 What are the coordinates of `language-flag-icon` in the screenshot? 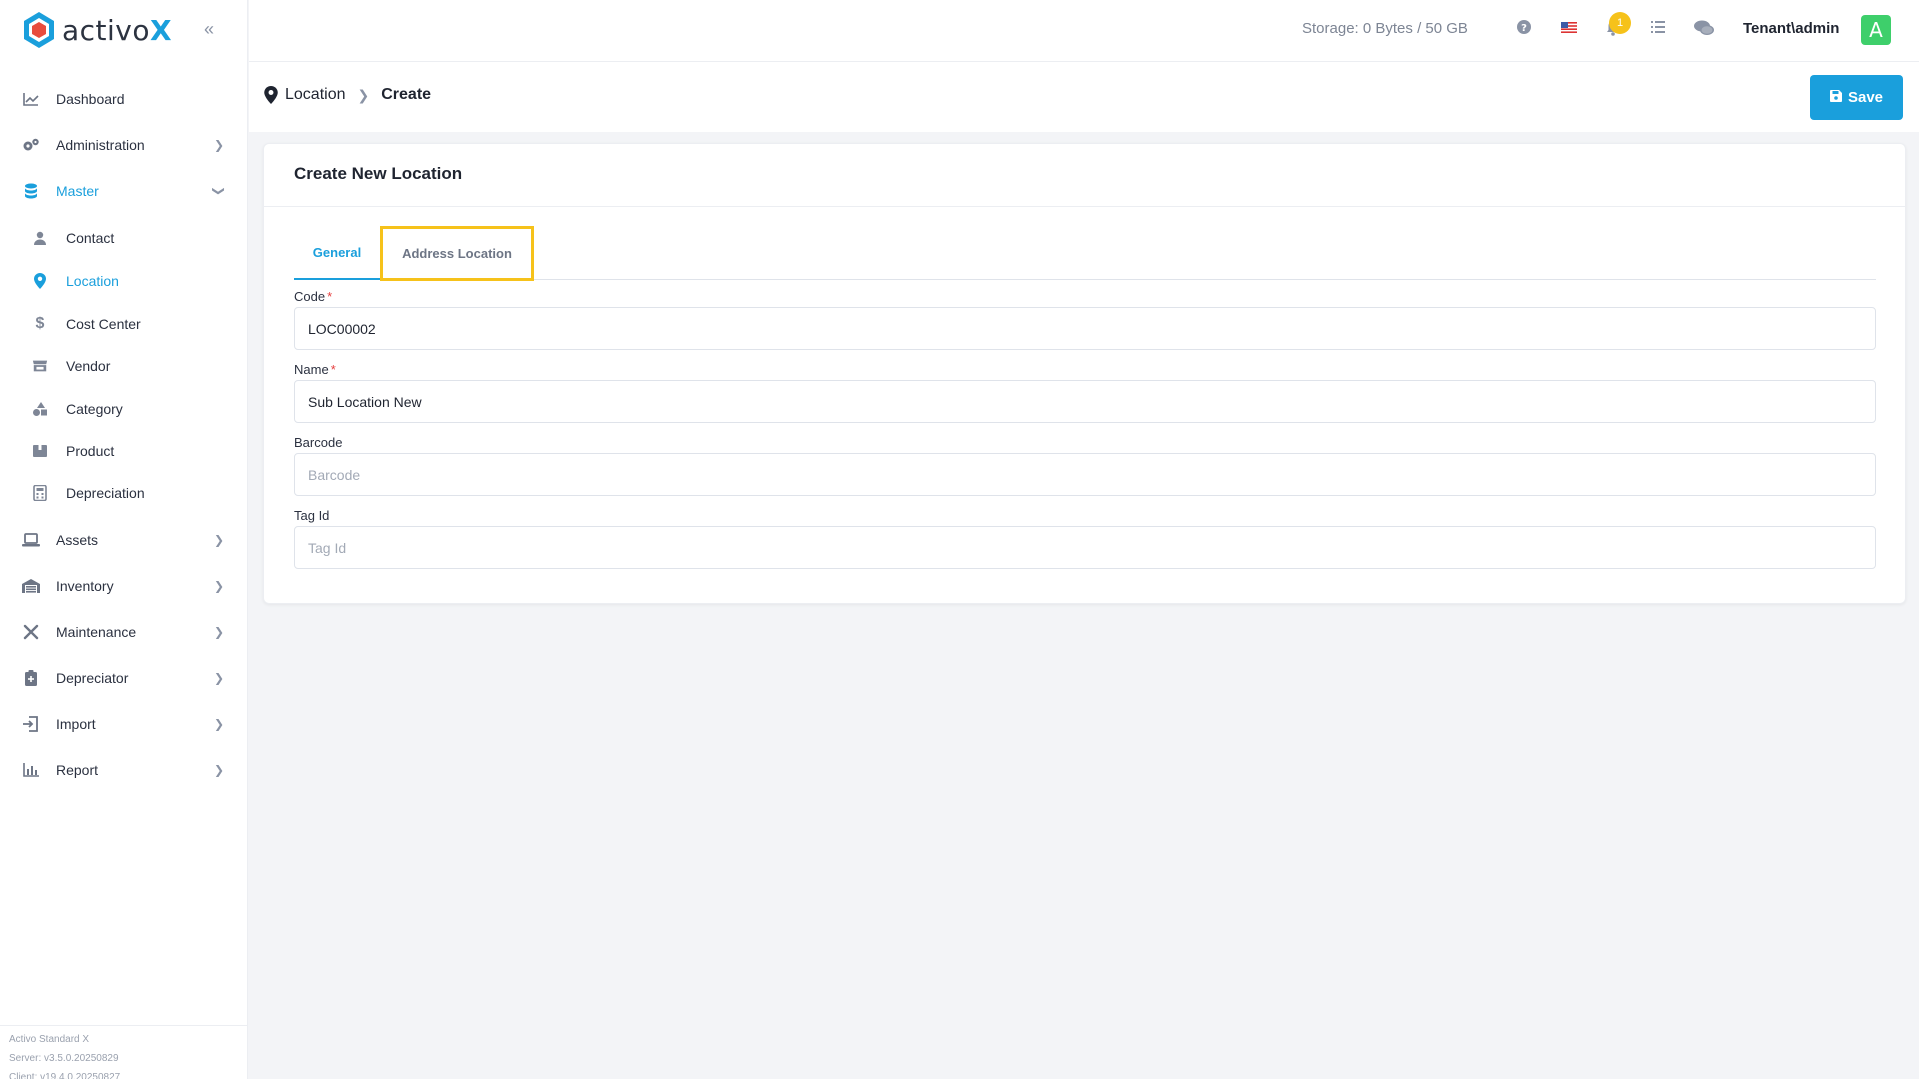 It's located at (1569, 29).